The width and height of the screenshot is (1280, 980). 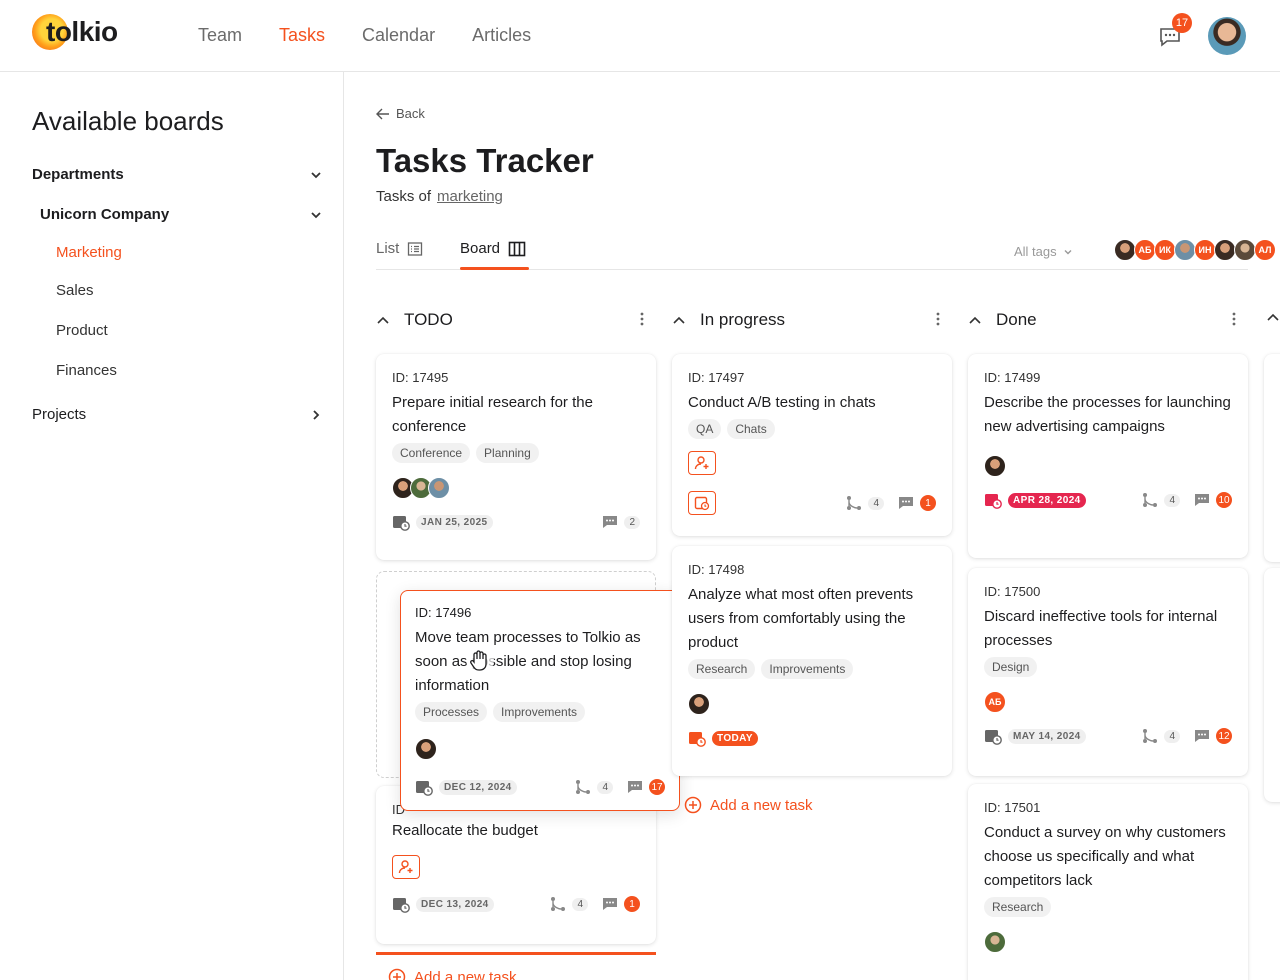 I want to click on card-footer: APR 28, 2024 4 10, so click(x=1108, y=500).